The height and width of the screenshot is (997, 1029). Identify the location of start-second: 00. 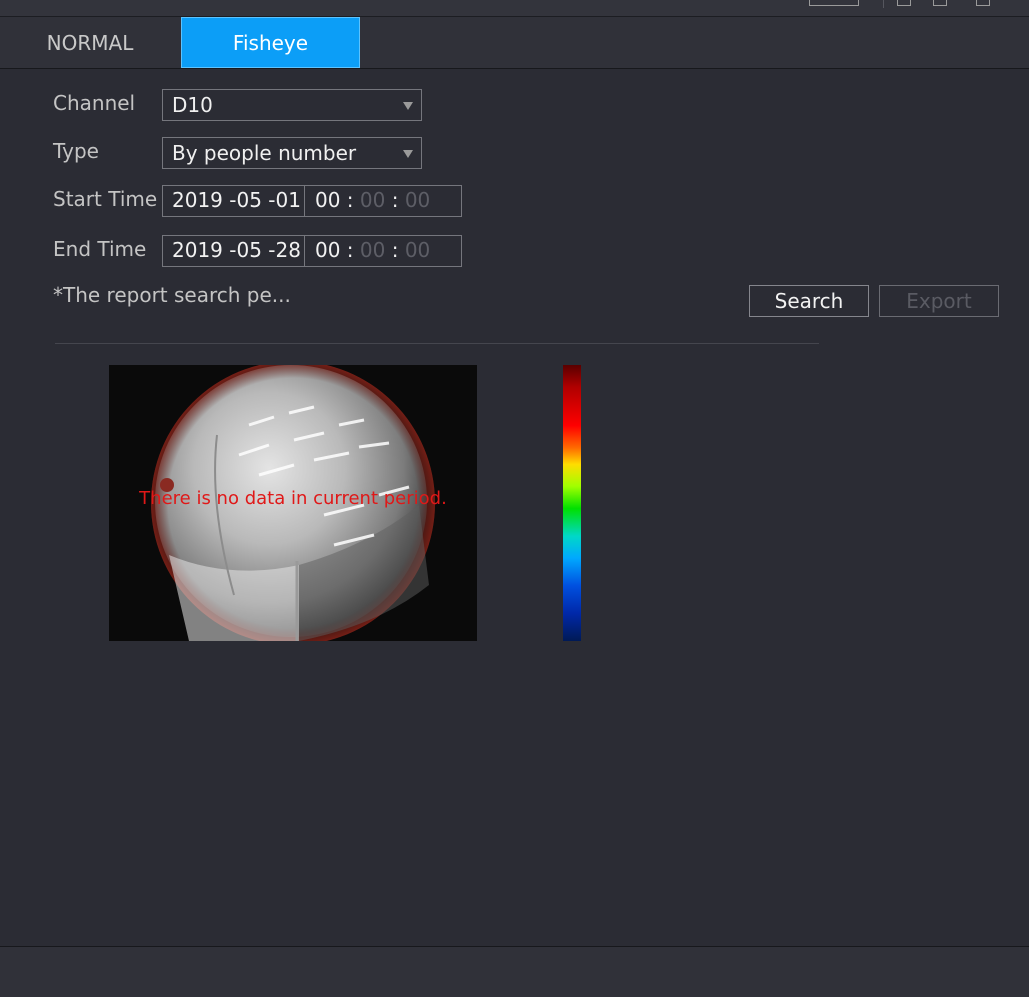
(417, 200).